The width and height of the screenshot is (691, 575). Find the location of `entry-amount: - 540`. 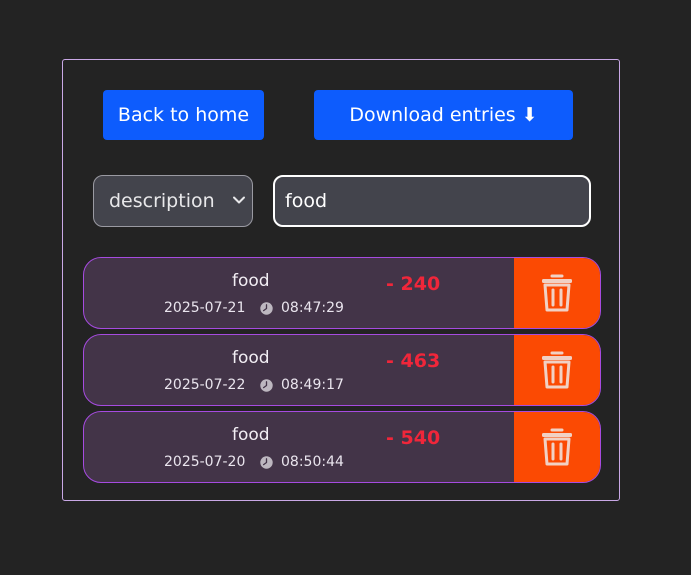

entry-amount: - 540 is located at coordinates (413, 438).